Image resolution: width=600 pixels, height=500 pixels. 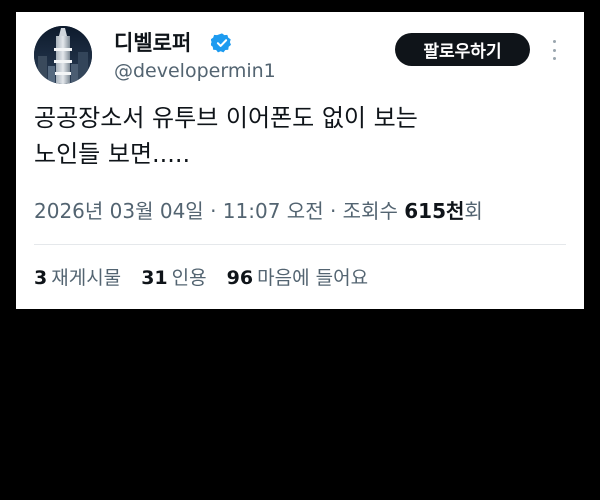 I want to click on reposts-count: 3, so click(x=41, y=278).